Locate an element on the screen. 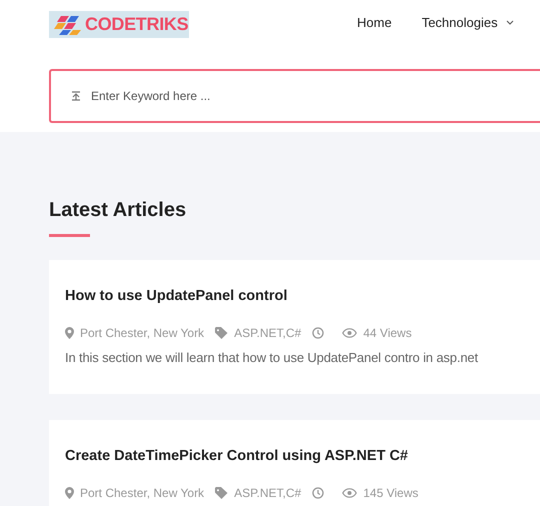 The height and width of the screenshot is (506, 540). article-title: How to use UpdatePanel control is located at coordinates (294, 296).